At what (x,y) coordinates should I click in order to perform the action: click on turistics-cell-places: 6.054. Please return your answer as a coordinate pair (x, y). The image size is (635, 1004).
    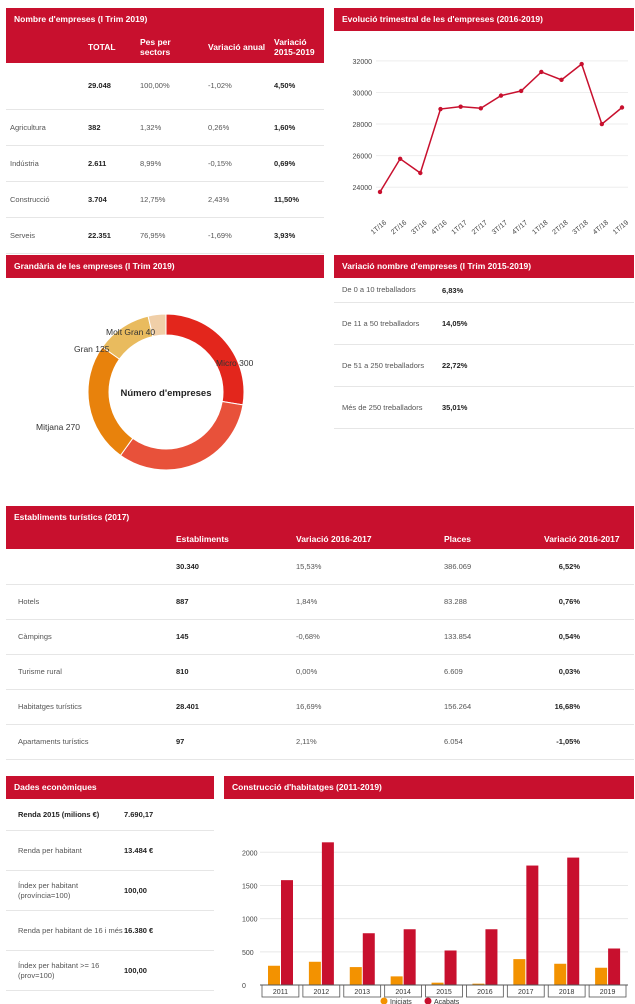
    Looking at the image, I should click on (453, 741).